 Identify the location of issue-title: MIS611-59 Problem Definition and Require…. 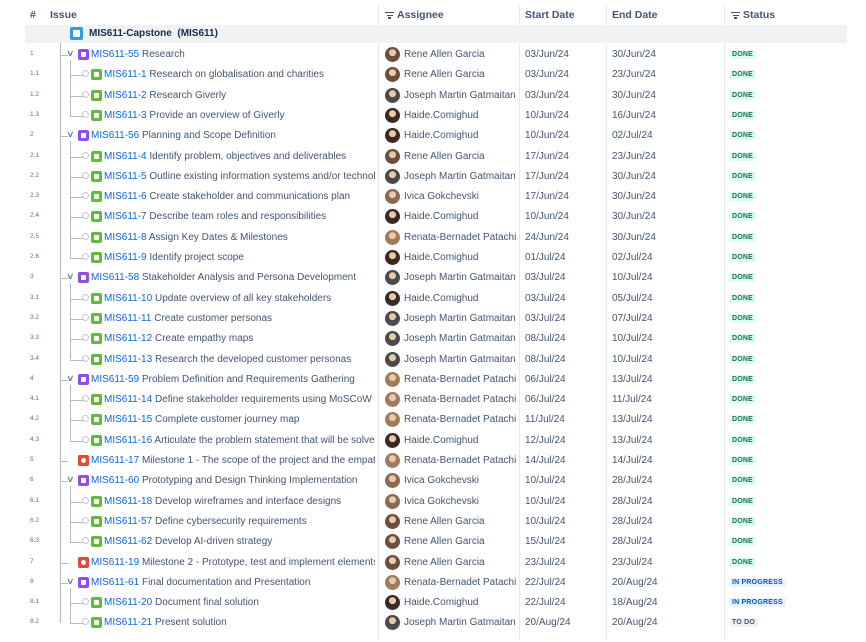
(233, 379).